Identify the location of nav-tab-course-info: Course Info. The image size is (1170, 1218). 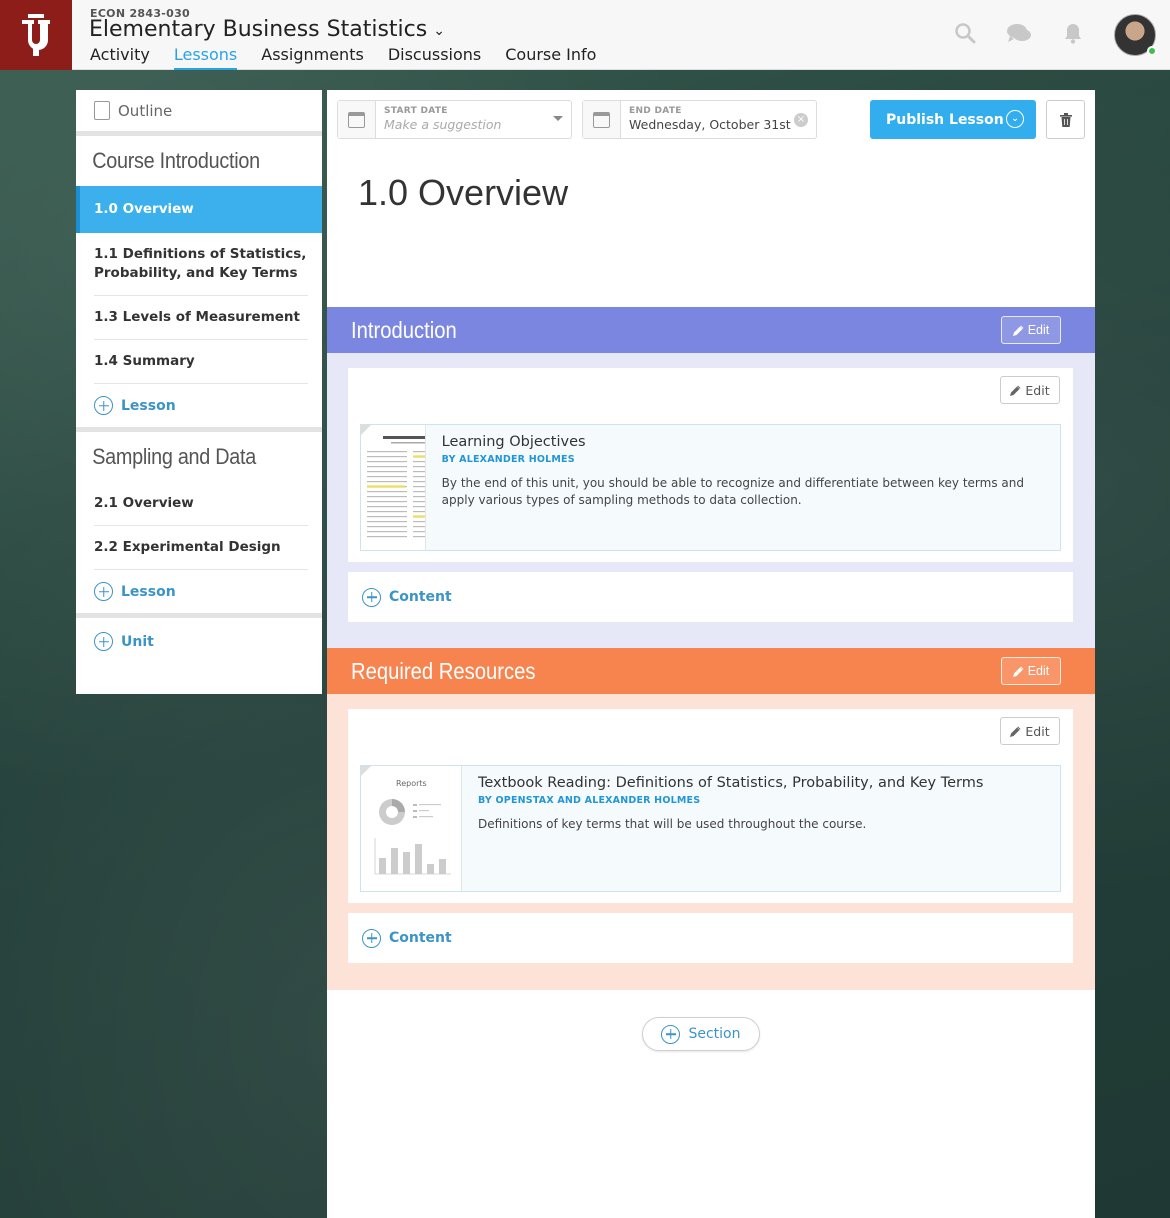
(550, 57).